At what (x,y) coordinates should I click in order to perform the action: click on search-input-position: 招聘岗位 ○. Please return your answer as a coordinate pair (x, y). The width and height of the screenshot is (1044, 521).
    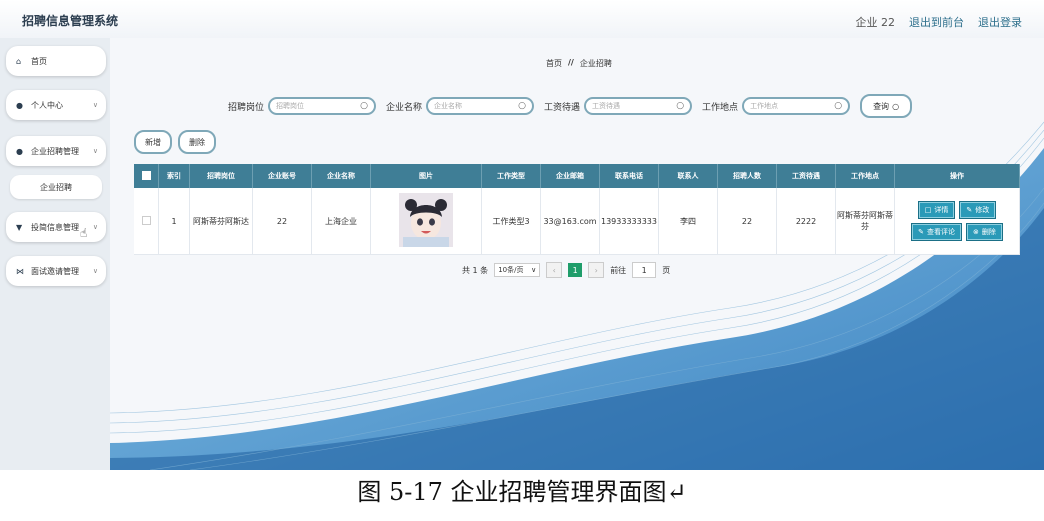
    Looking at the image, I should click on (322, 106).